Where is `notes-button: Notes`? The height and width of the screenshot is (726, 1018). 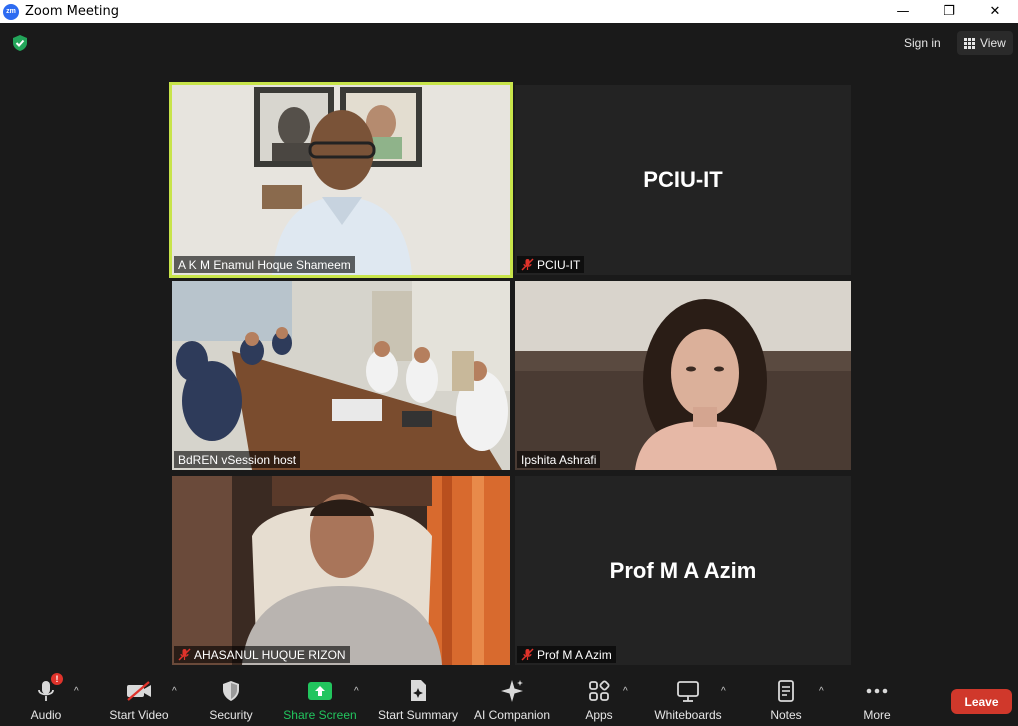 notes-button: Notes is located at coordinates (786, 701).